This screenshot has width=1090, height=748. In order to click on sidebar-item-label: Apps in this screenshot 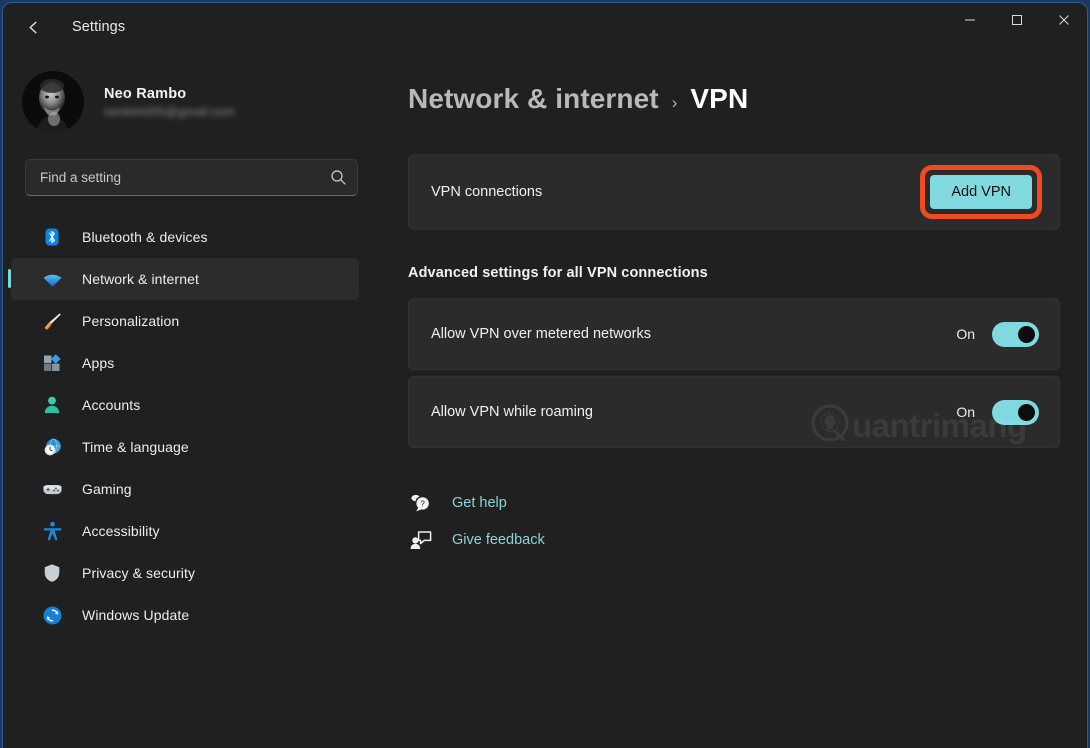, I will do `click(98, 363)`.